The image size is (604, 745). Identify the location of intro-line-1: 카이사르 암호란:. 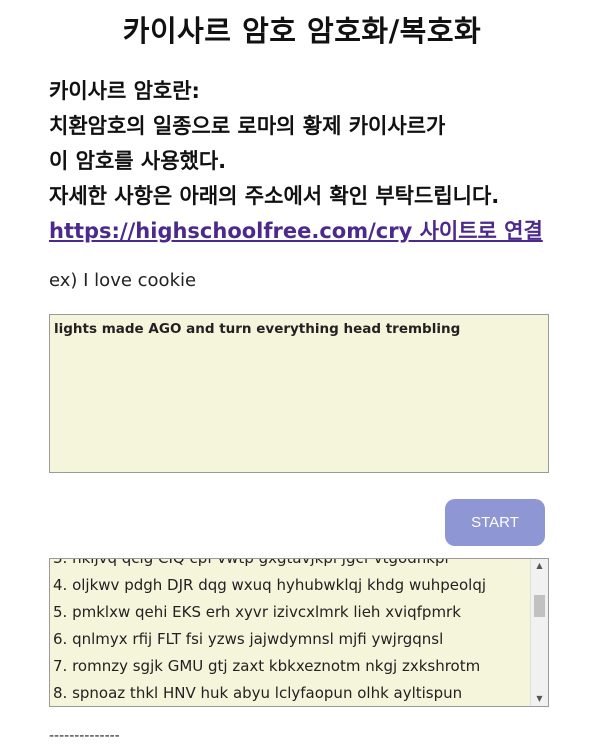
(124, 91).